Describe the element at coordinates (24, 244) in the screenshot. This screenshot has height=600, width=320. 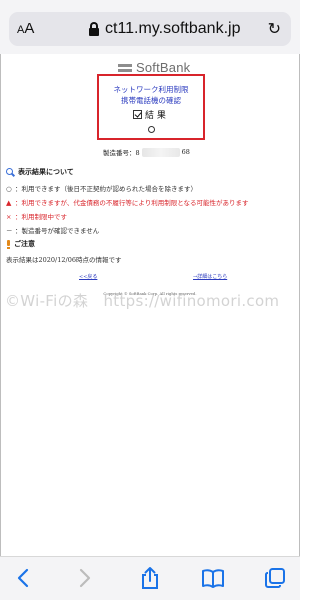
I see `notice-heading-text: ご注意` at that location.